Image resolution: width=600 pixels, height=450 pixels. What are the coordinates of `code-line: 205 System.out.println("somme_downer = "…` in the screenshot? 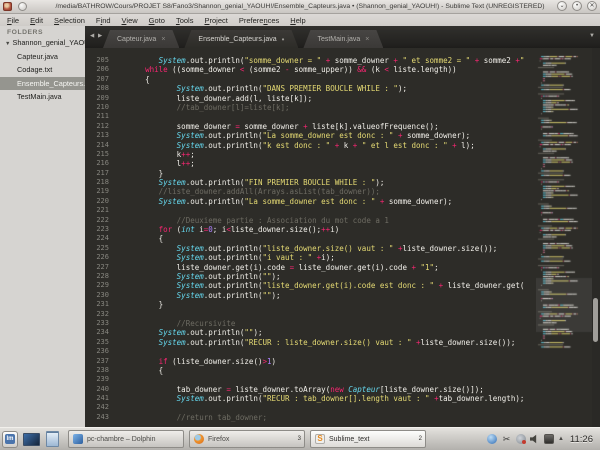 It's located at (342, 60).